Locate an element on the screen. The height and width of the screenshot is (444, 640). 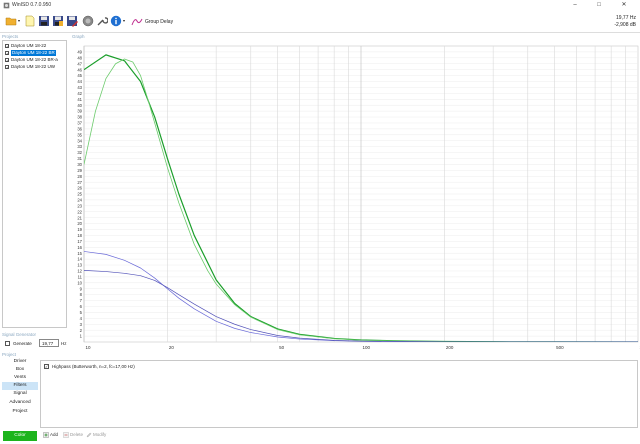
nav-item-project: Project is located at coordinates (20, 412).